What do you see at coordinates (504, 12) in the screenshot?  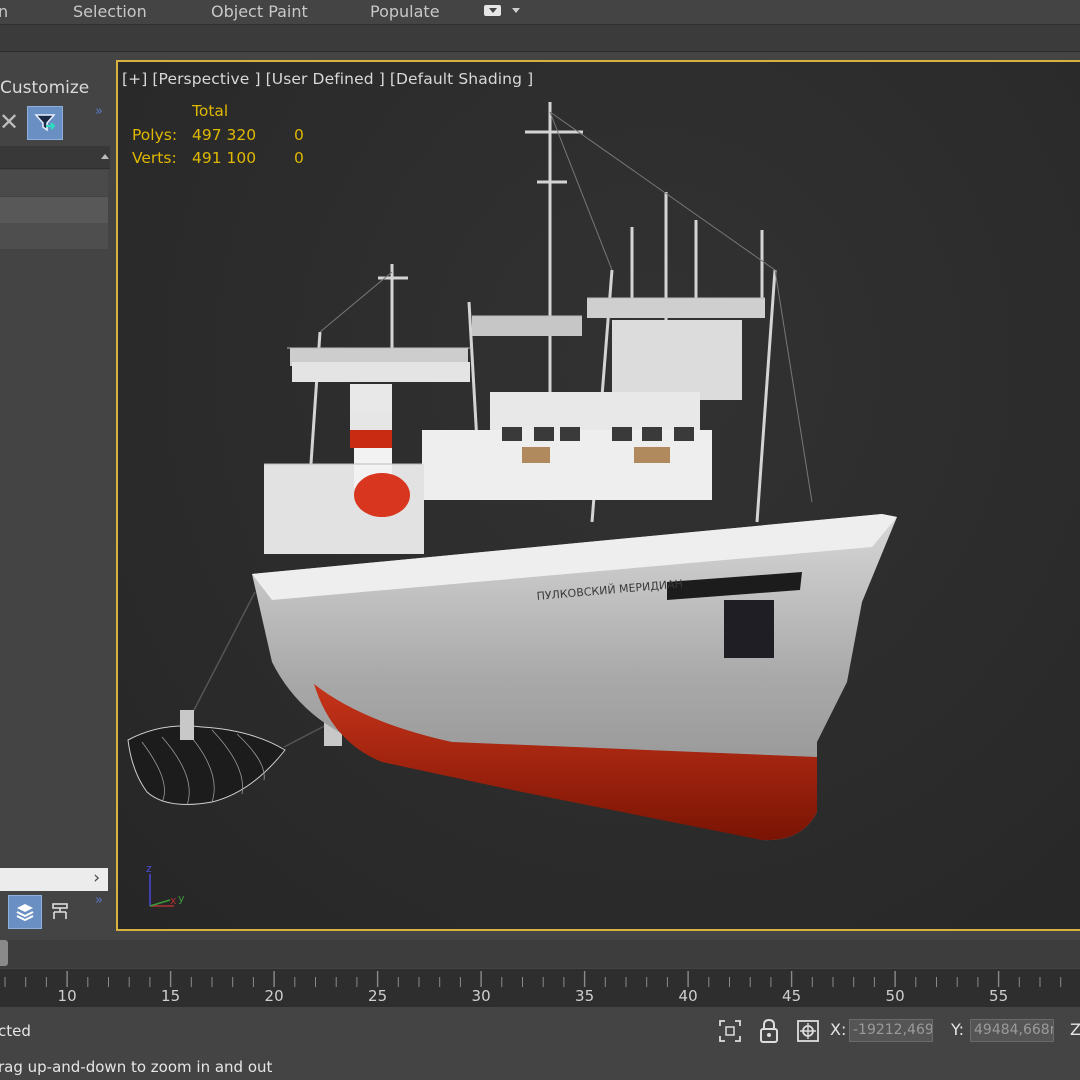 I see `workspace-dropdown-icon` at bounding box center [504, 12].